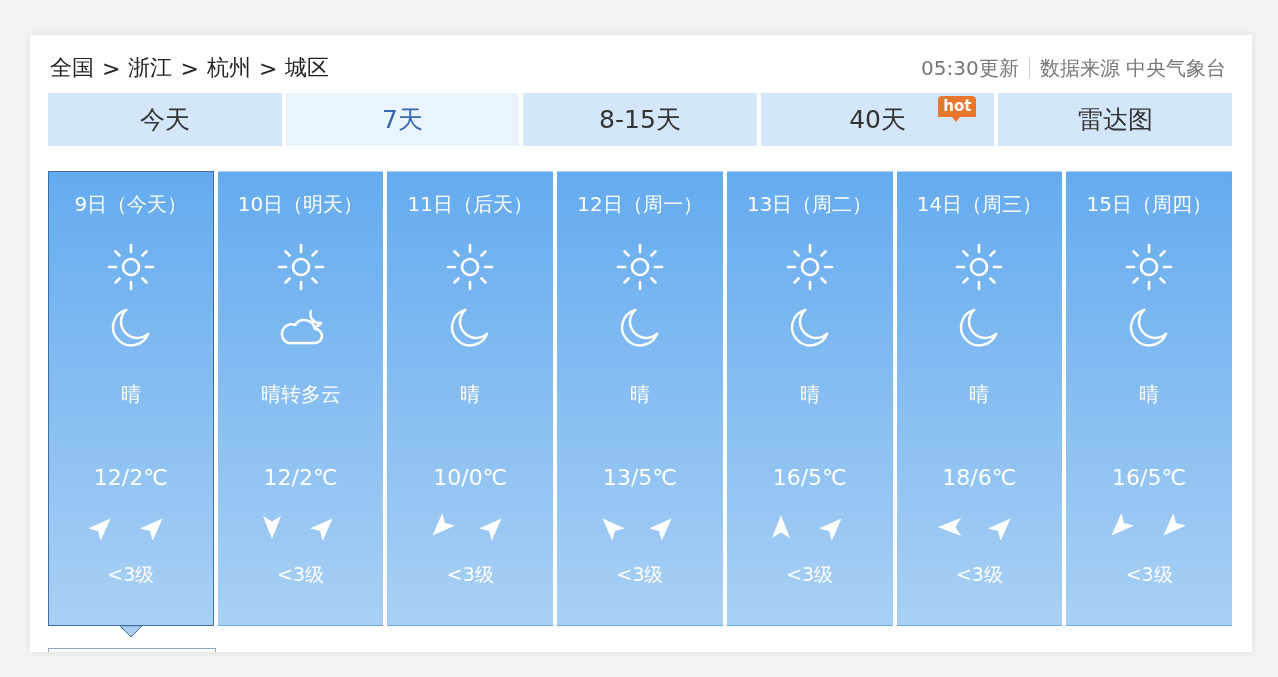 The image size is (1278, 677). Describe the element at coordinates (1132, 68) in the screenshot. I see `data-source: 数据来源 中央气象台` at that location.